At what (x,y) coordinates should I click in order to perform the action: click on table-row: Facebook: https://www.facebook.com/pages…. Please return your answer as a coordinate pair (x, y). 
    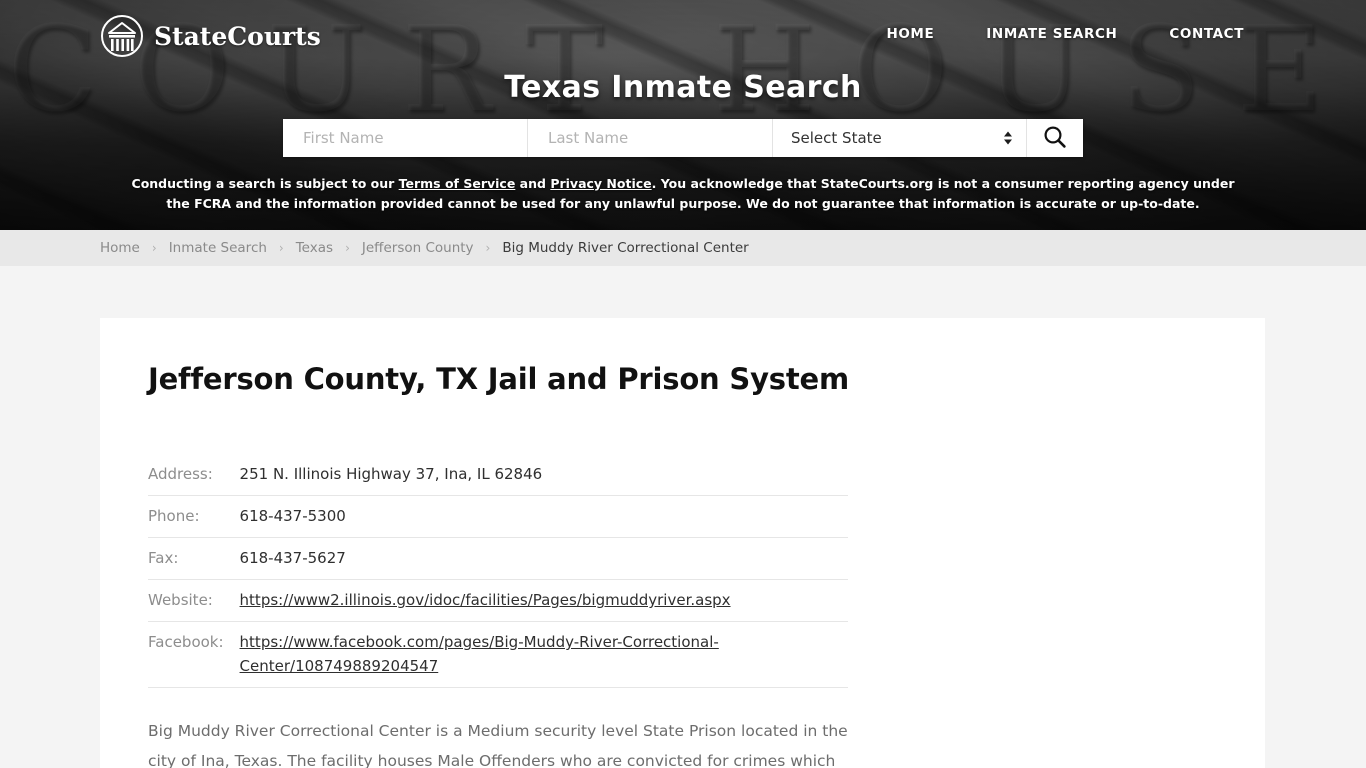
    Looking at the image, I should click on (498, 654).